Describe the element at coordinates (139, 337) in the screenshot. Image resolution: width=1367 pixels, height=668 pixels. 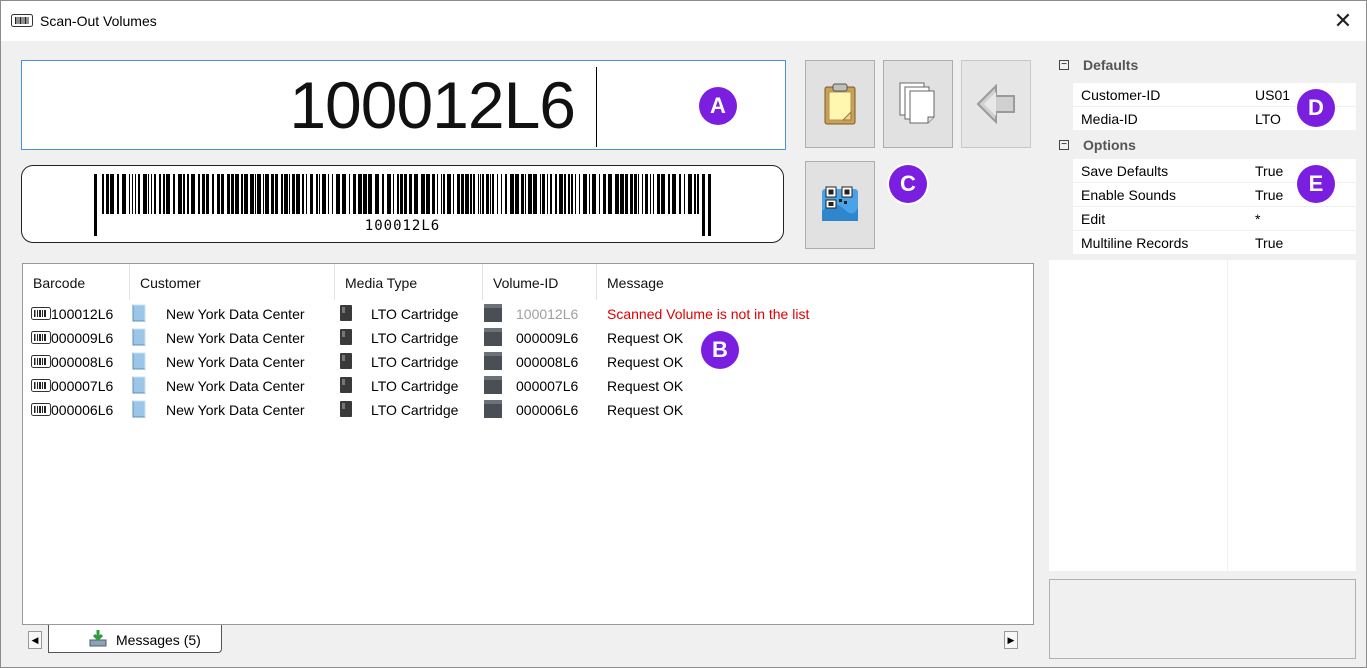
I see `customer-building-icon` at that location.